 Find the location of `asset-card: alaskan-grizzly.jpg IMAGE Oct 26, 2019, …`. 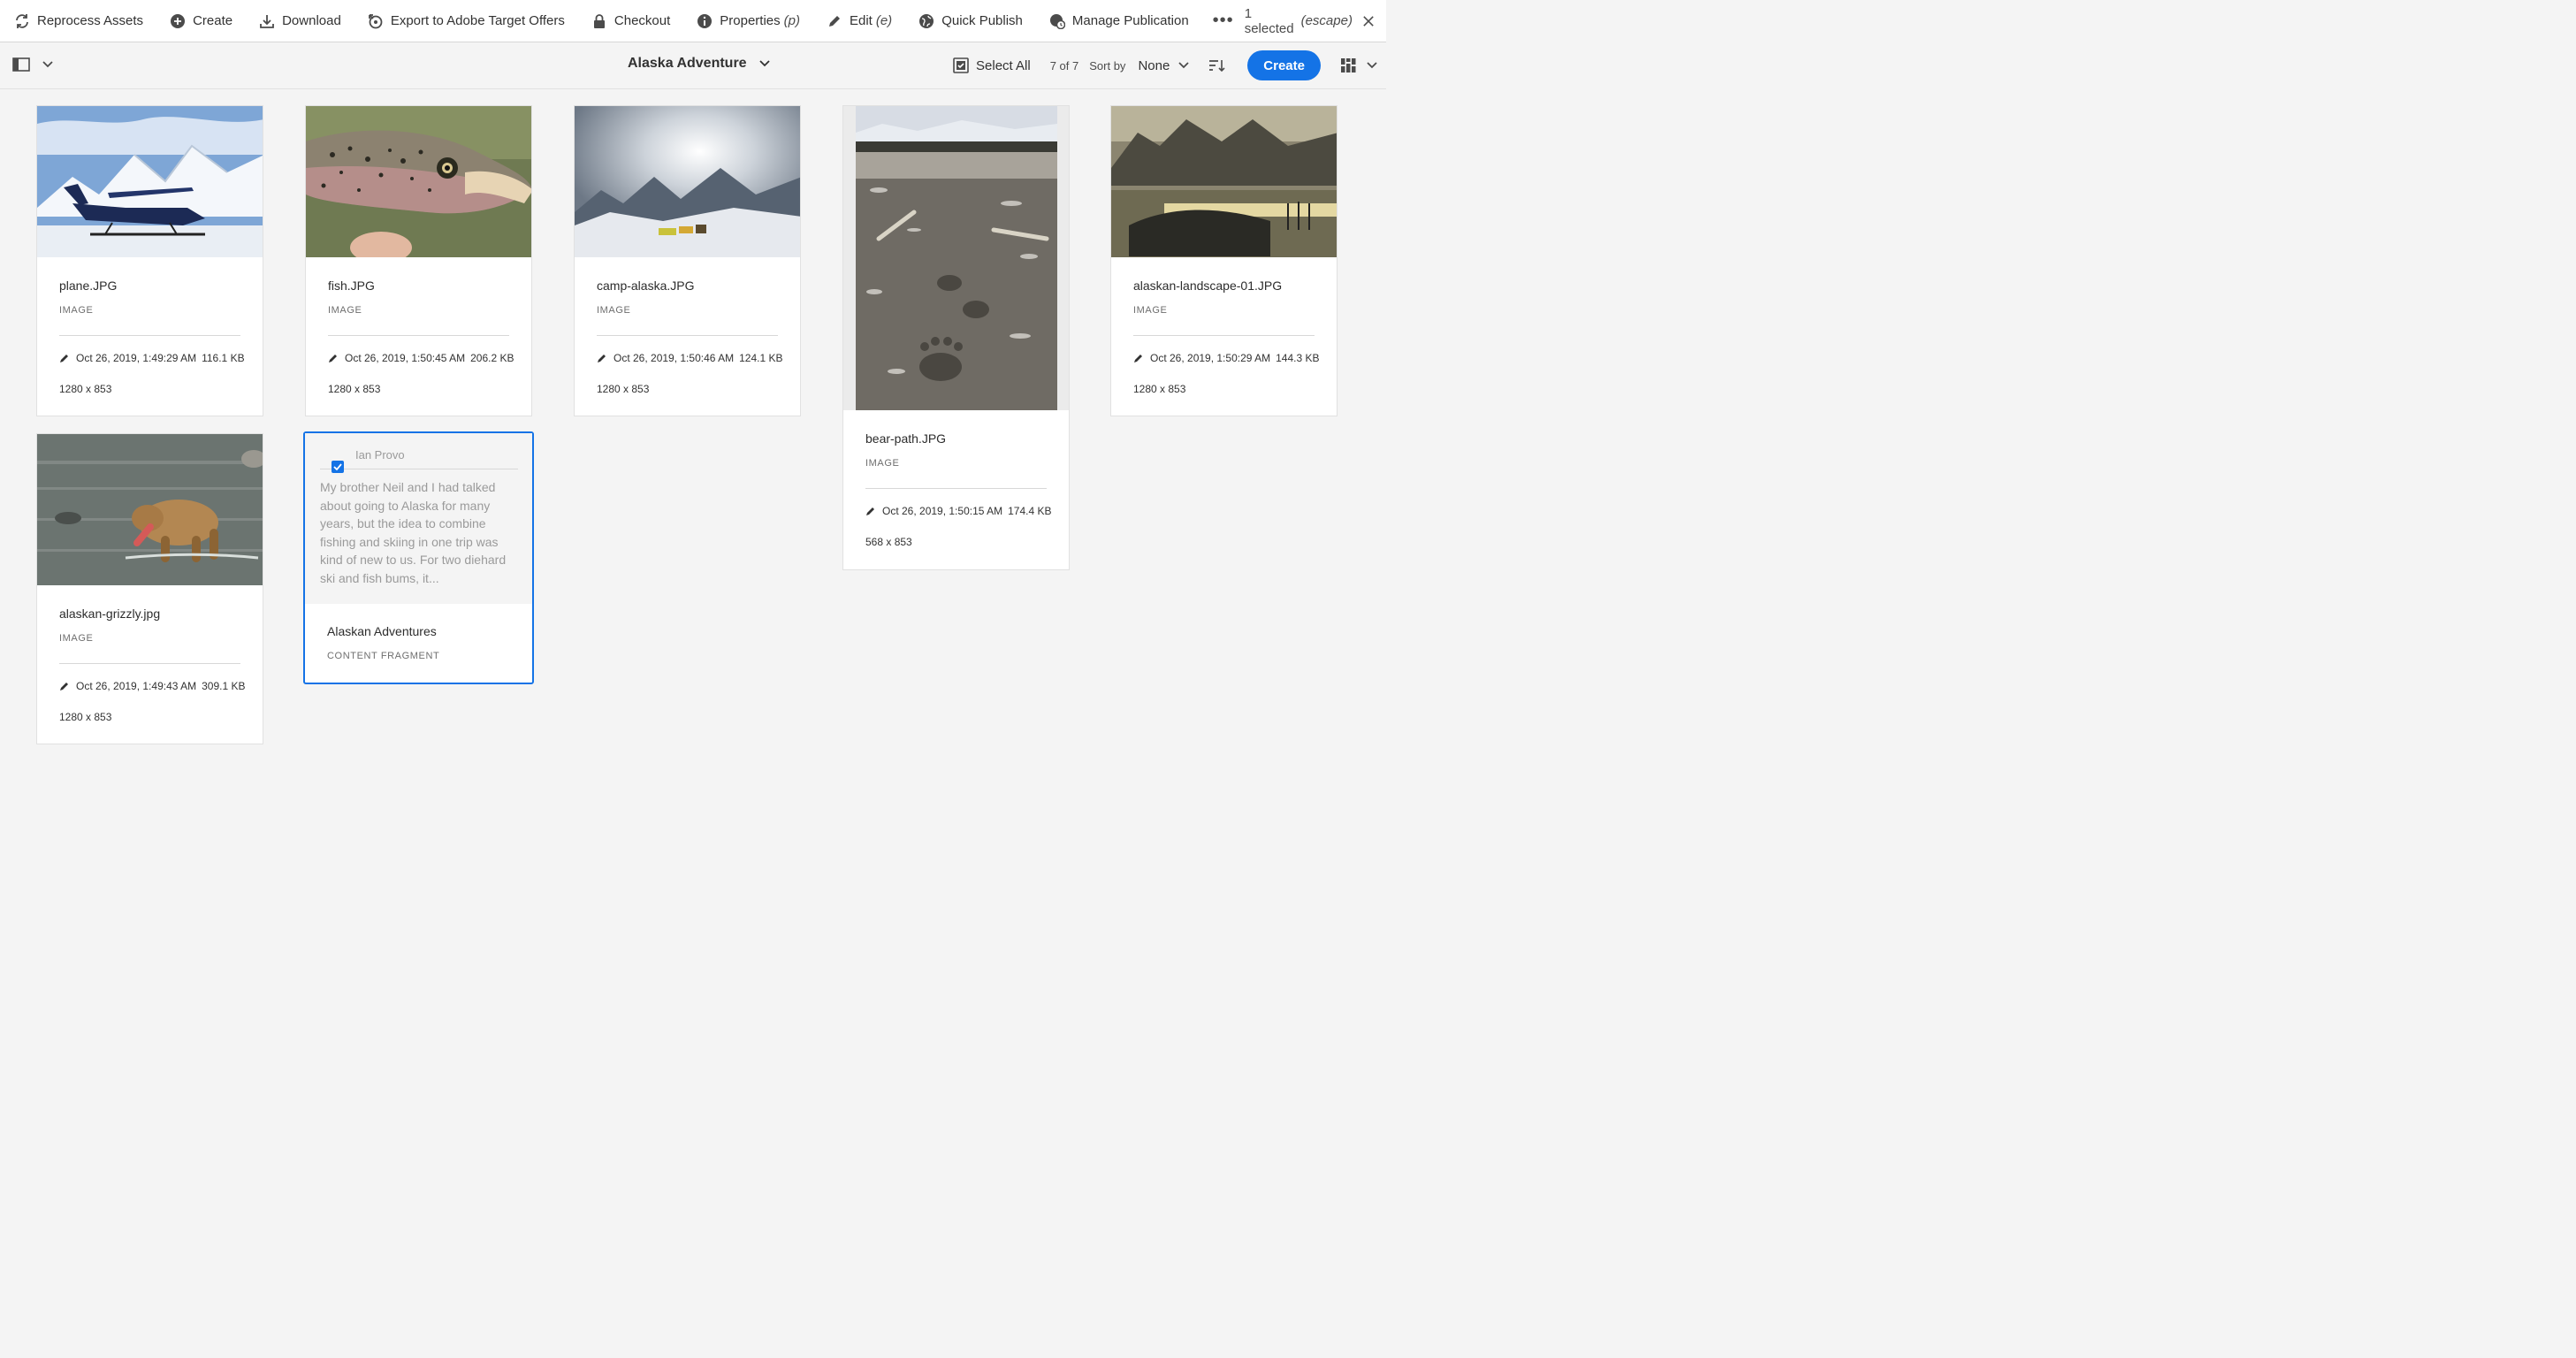

asset-card: alaskan-grizzly.jpg IMAGE Oct 26, 2019, … is located at coordinates (149, 588).